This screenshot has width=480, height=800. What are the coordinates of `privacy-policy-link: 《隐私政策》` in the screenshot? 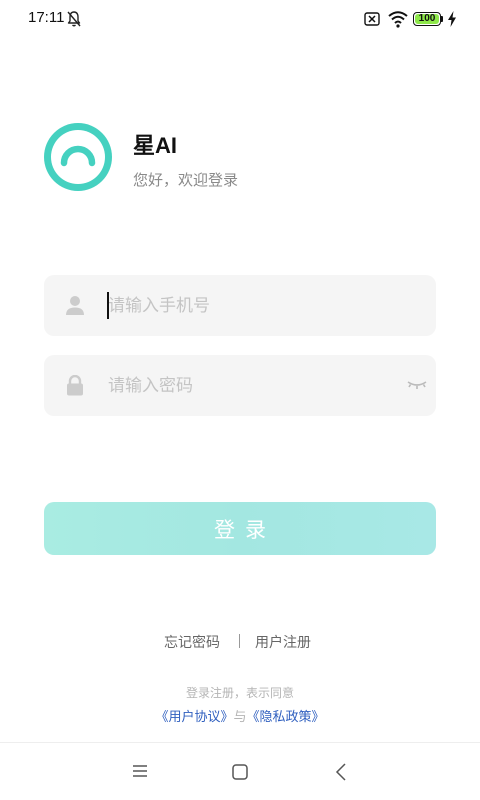 It's located at (286, 717).